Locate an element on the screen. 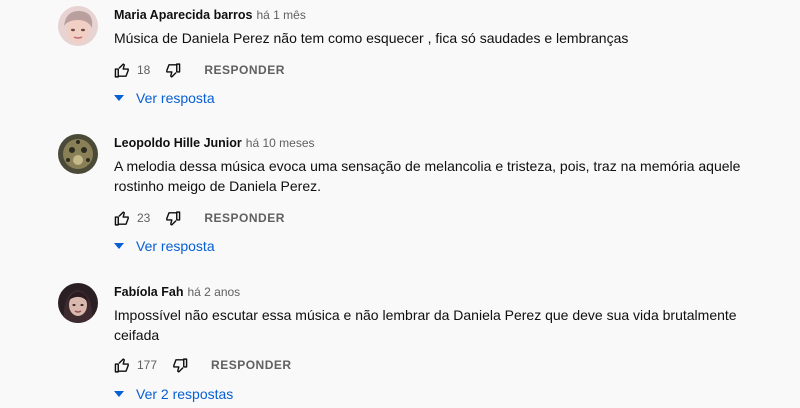 The height and width of the screenshot is (408, 800). comment-timestamp: há 2 anos is located at coordinates (213, 292).